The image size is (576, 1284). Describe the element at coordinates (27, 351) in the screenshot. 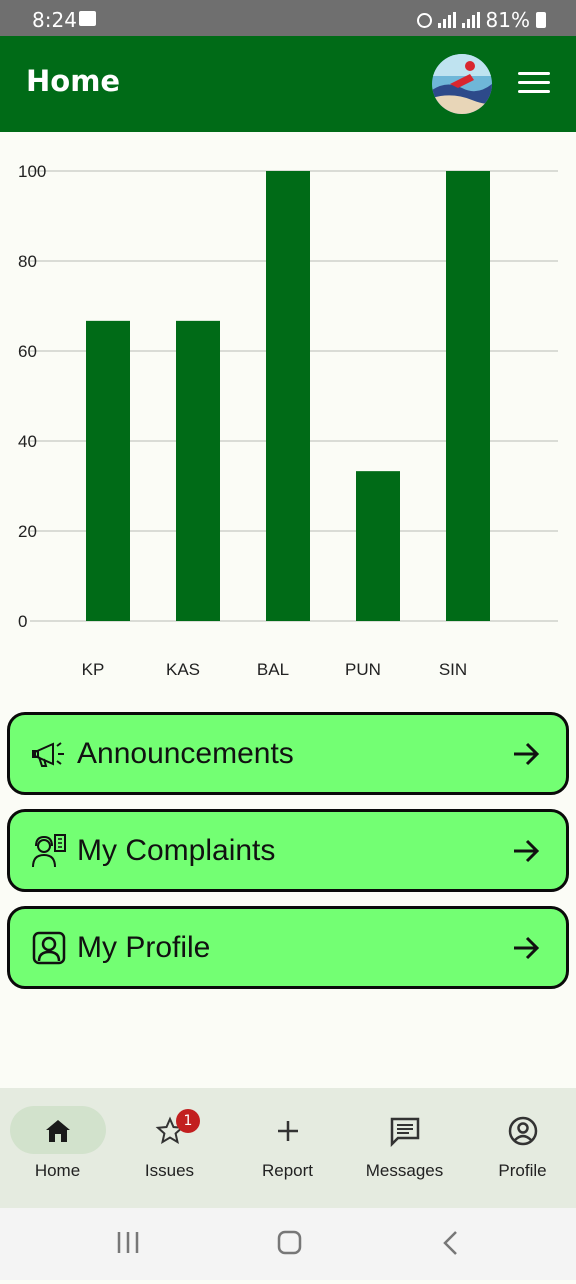

I see `y-tick-label: 60` at that location.